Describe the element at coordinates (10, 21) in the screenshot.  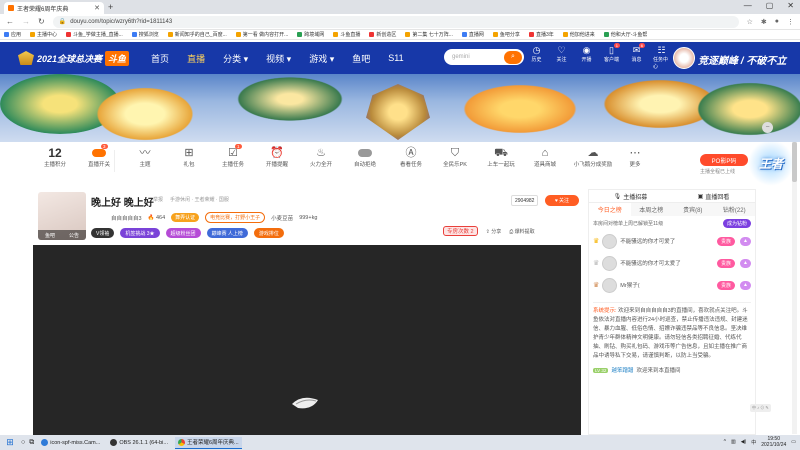
I see `back-icon: ←` at that location.